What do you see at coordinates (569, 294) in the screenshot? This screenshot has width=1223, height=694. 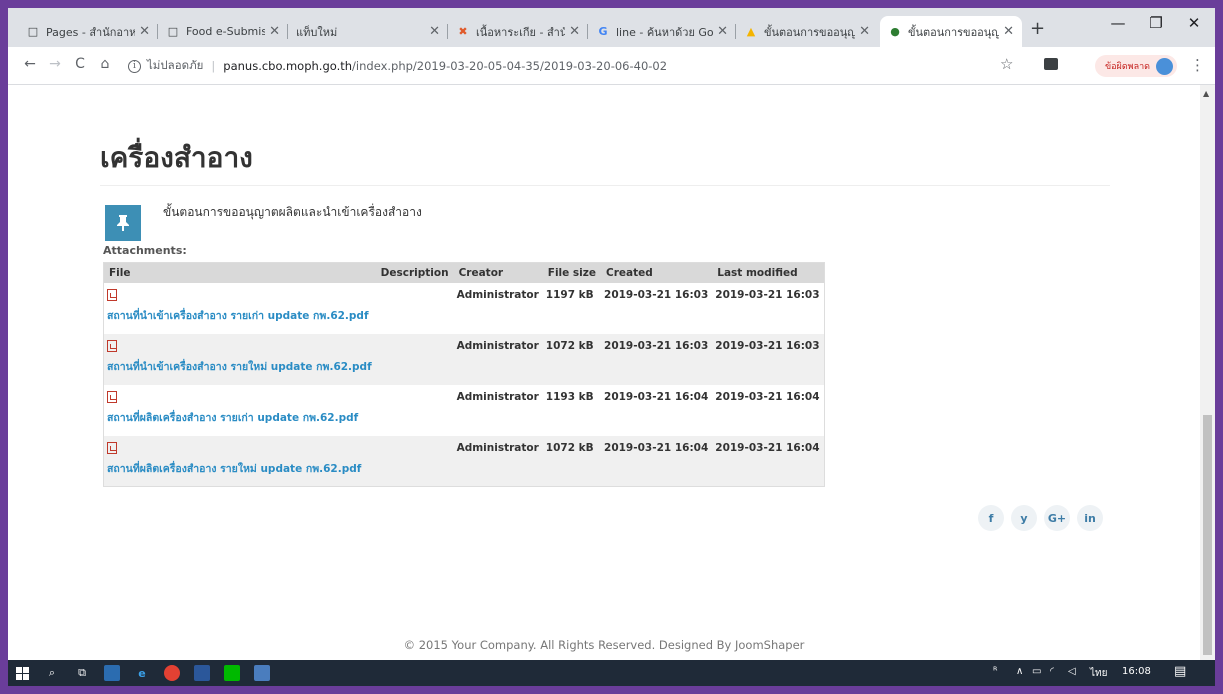 I see `size-cell: 1197 kB` at bounding box center [569, 294].